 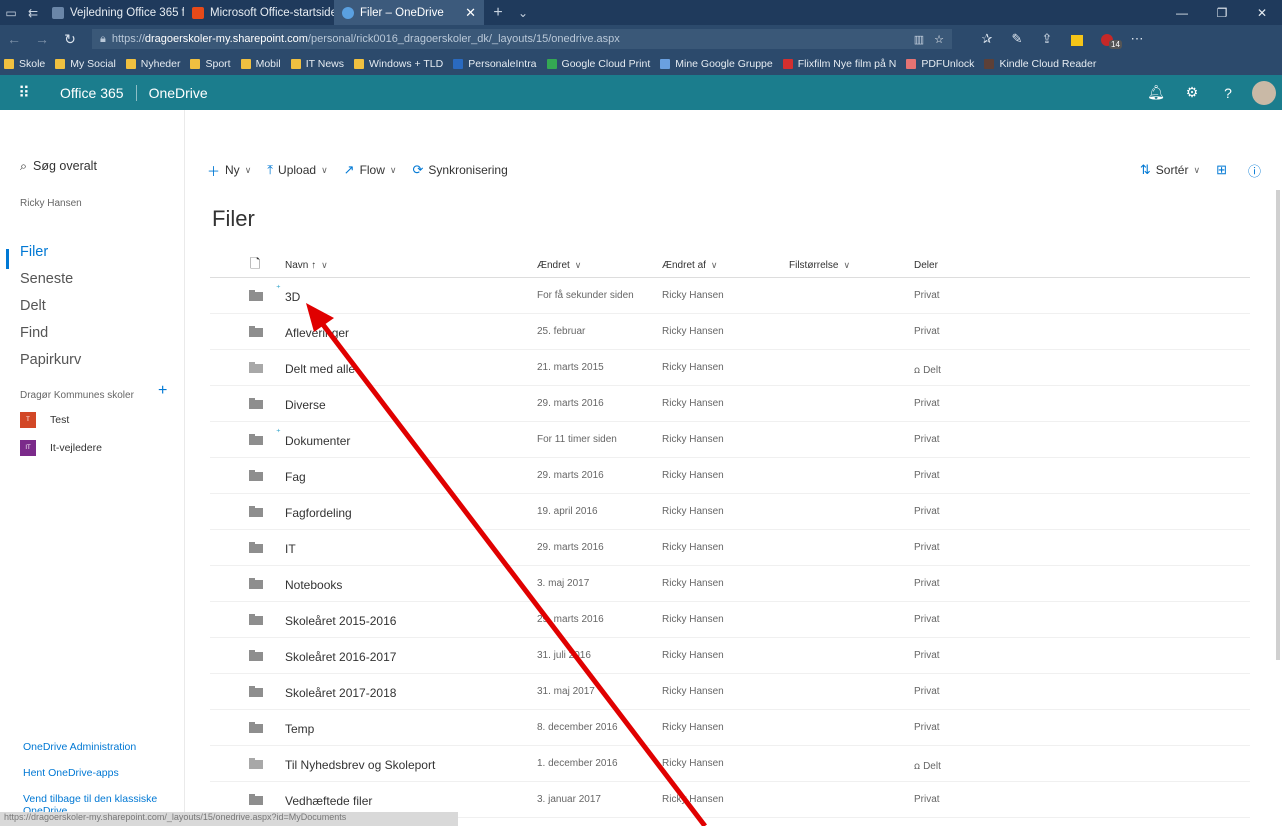 What do you see at coordinates (320, 317) in the screenshot?
I see `arrow-head` at bounding box center [320, 317].